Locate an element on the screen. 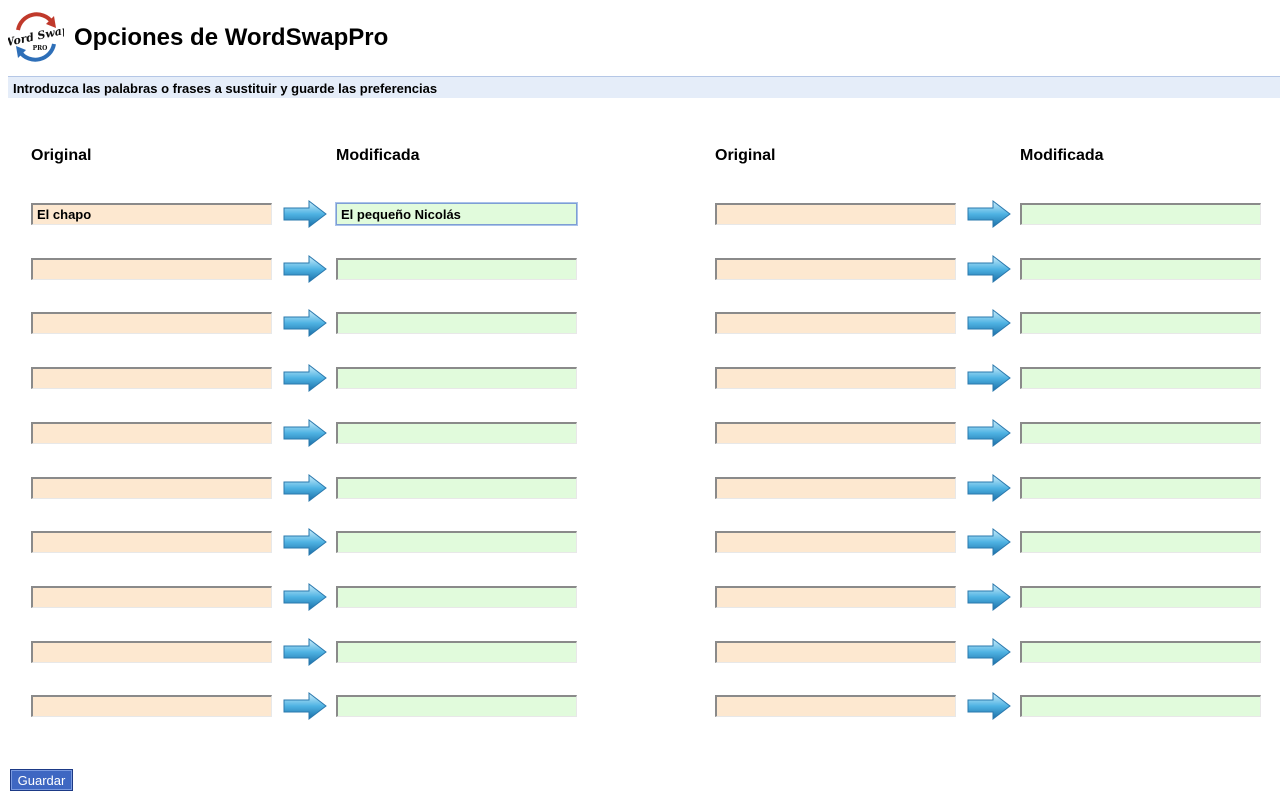 The width and height of the screenshot is (1280, 800). wordswap-logo-icon: Word Swap PRO is located at coordinates (36, 37).